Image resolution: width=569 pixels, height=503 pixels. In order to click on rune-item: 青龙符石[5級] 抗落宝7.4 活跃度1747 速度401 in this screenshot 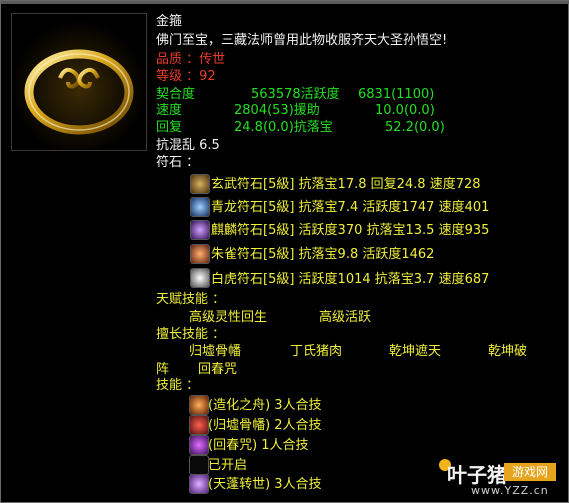, I will do `click(350, 207)`.